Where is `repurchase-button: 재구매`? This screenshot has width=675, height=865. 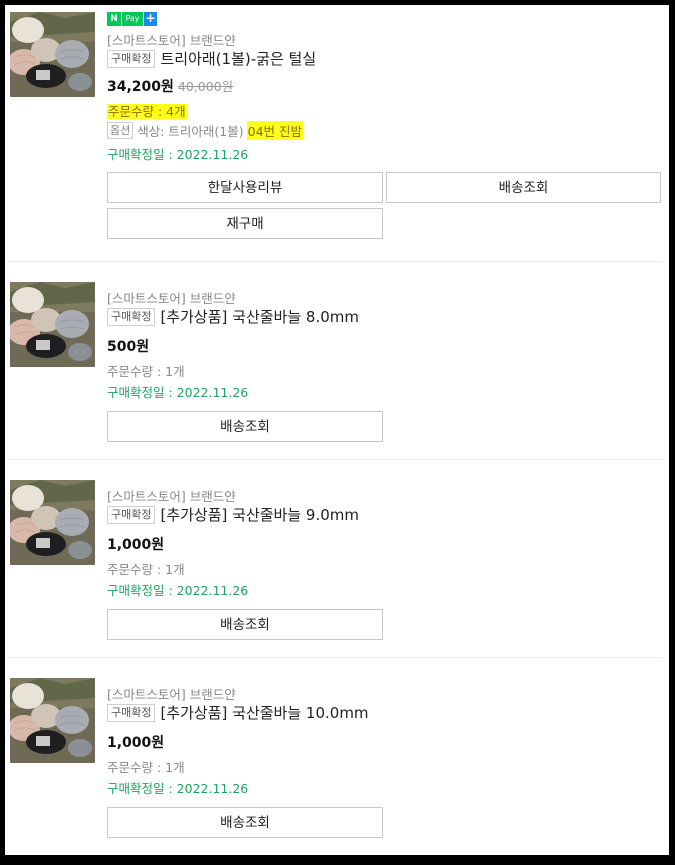 repurchase-button: 재구매 is located at coordinates (245, 223).